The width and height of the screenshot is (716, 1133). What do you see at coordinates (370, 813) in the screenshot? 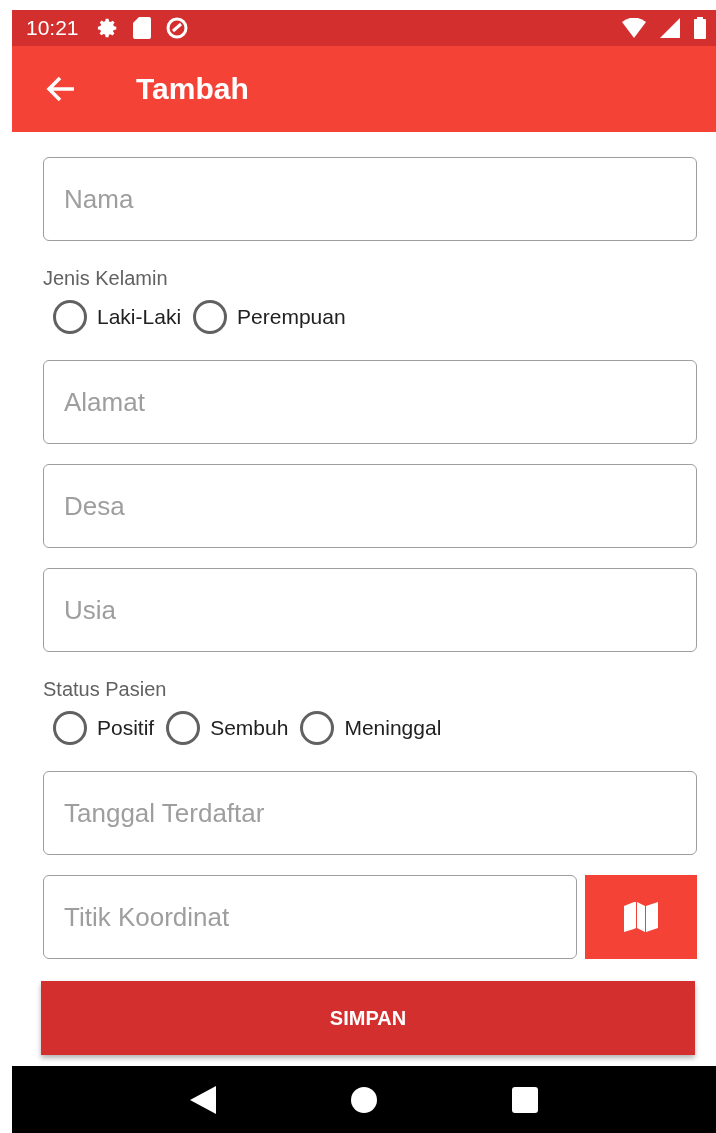
I see `text-field: Tanggal Terdaftar` at bounding box center [370, 813].